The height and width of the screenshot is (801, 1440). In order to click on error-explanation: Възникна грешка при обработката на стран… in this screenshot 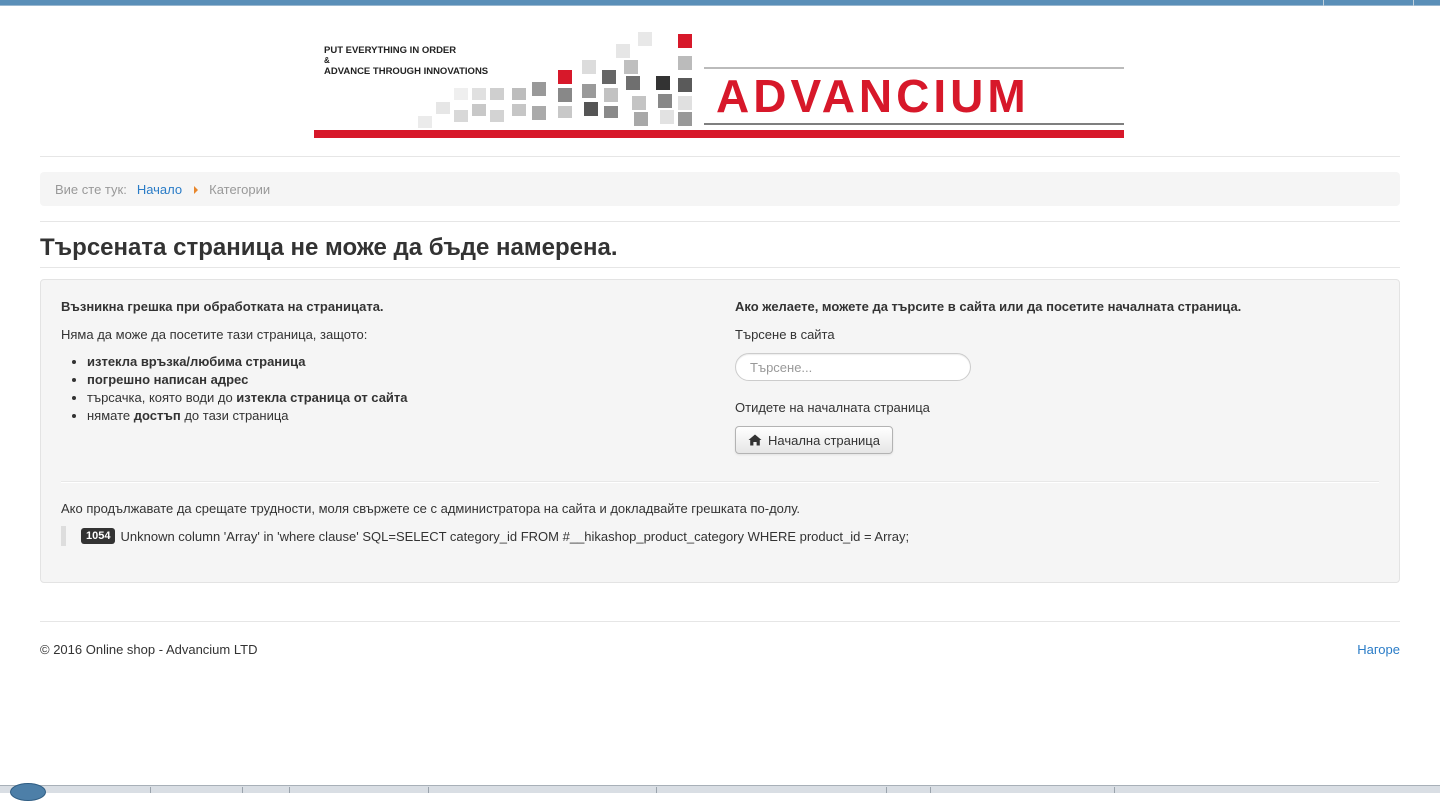, I will do `click(381, 362)`.